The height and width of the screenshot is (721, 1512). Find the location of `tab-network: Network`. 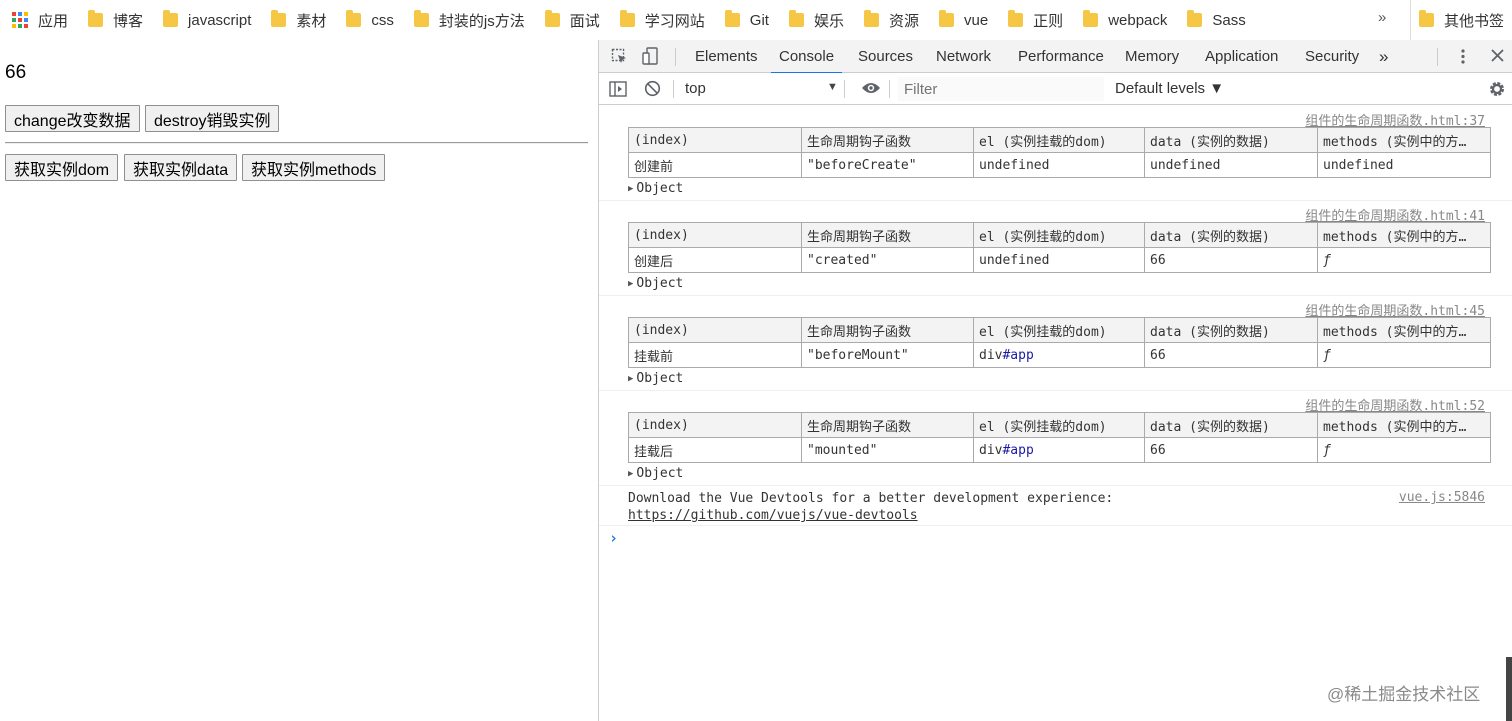

tab-network: Network is located at coordinates (963, 56).